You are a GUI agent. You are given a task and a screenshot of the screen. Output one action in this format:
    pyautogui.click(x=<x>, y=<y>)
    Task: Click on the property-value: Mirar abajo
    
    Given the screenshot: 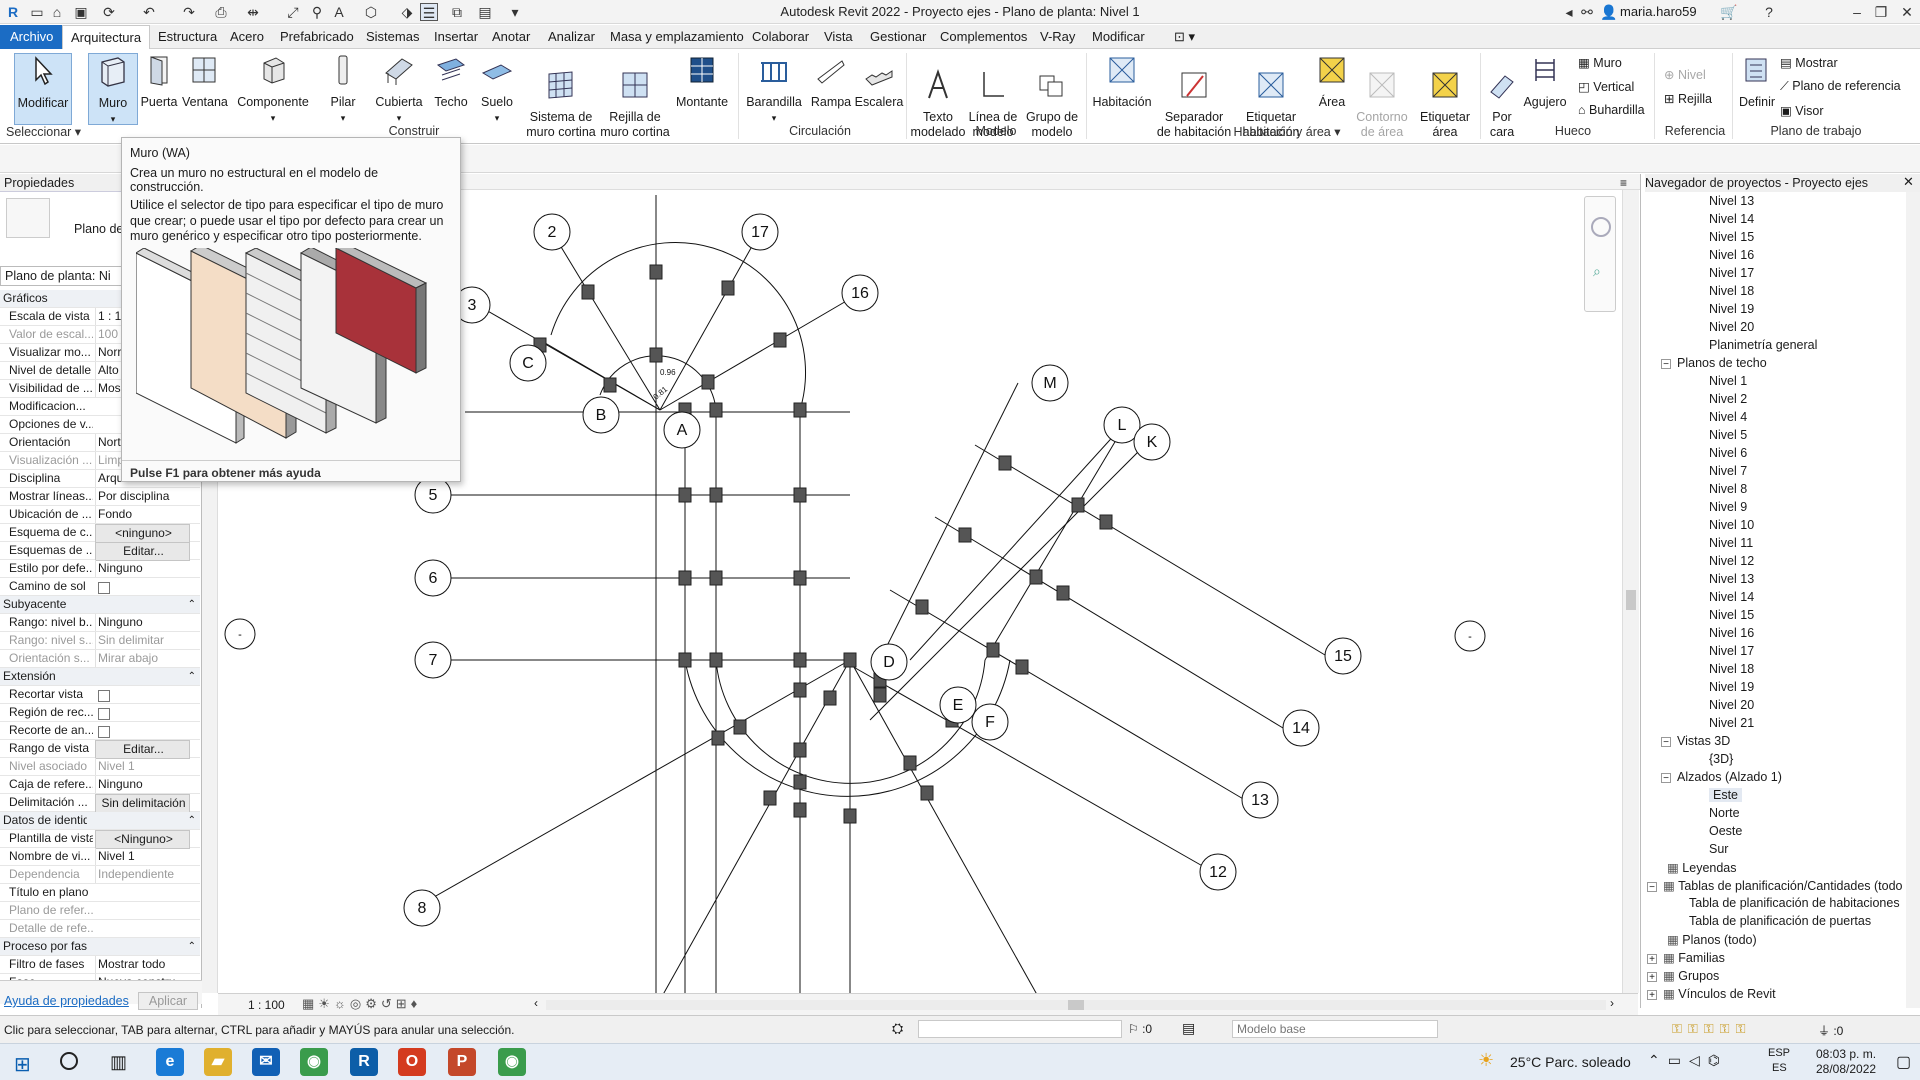 What is the action you would take?
    pyautogui.click(x=142, y=658)
    